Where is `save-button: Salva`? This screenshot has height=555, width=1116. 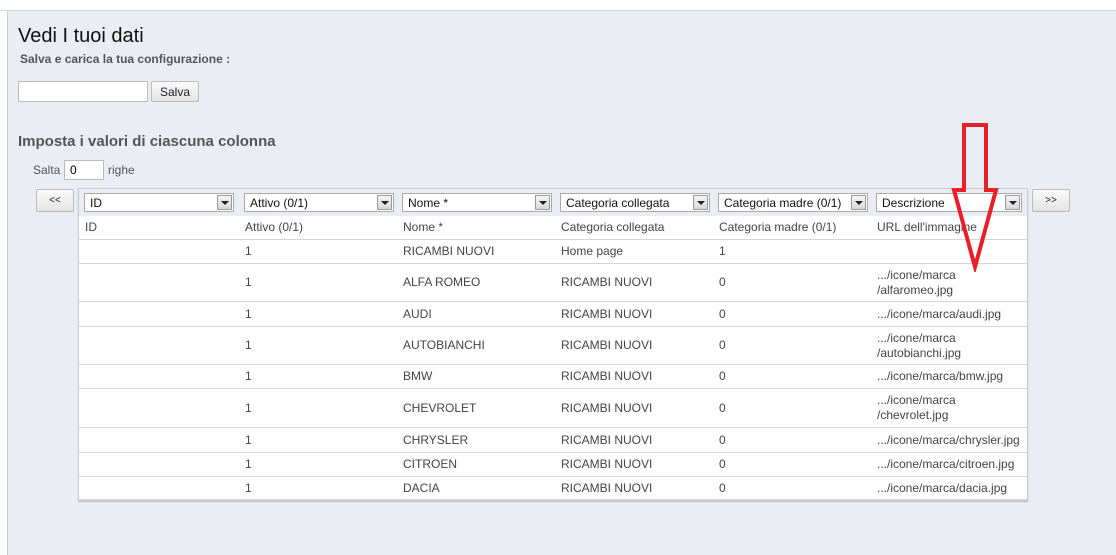 save-button: Salva is located at coordinates (175, 91).